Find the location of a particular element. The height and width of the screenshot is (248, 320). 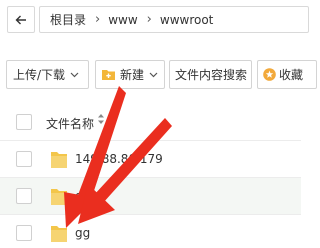

file-list-header: 文件名称 is located at coordinates (150, 122).